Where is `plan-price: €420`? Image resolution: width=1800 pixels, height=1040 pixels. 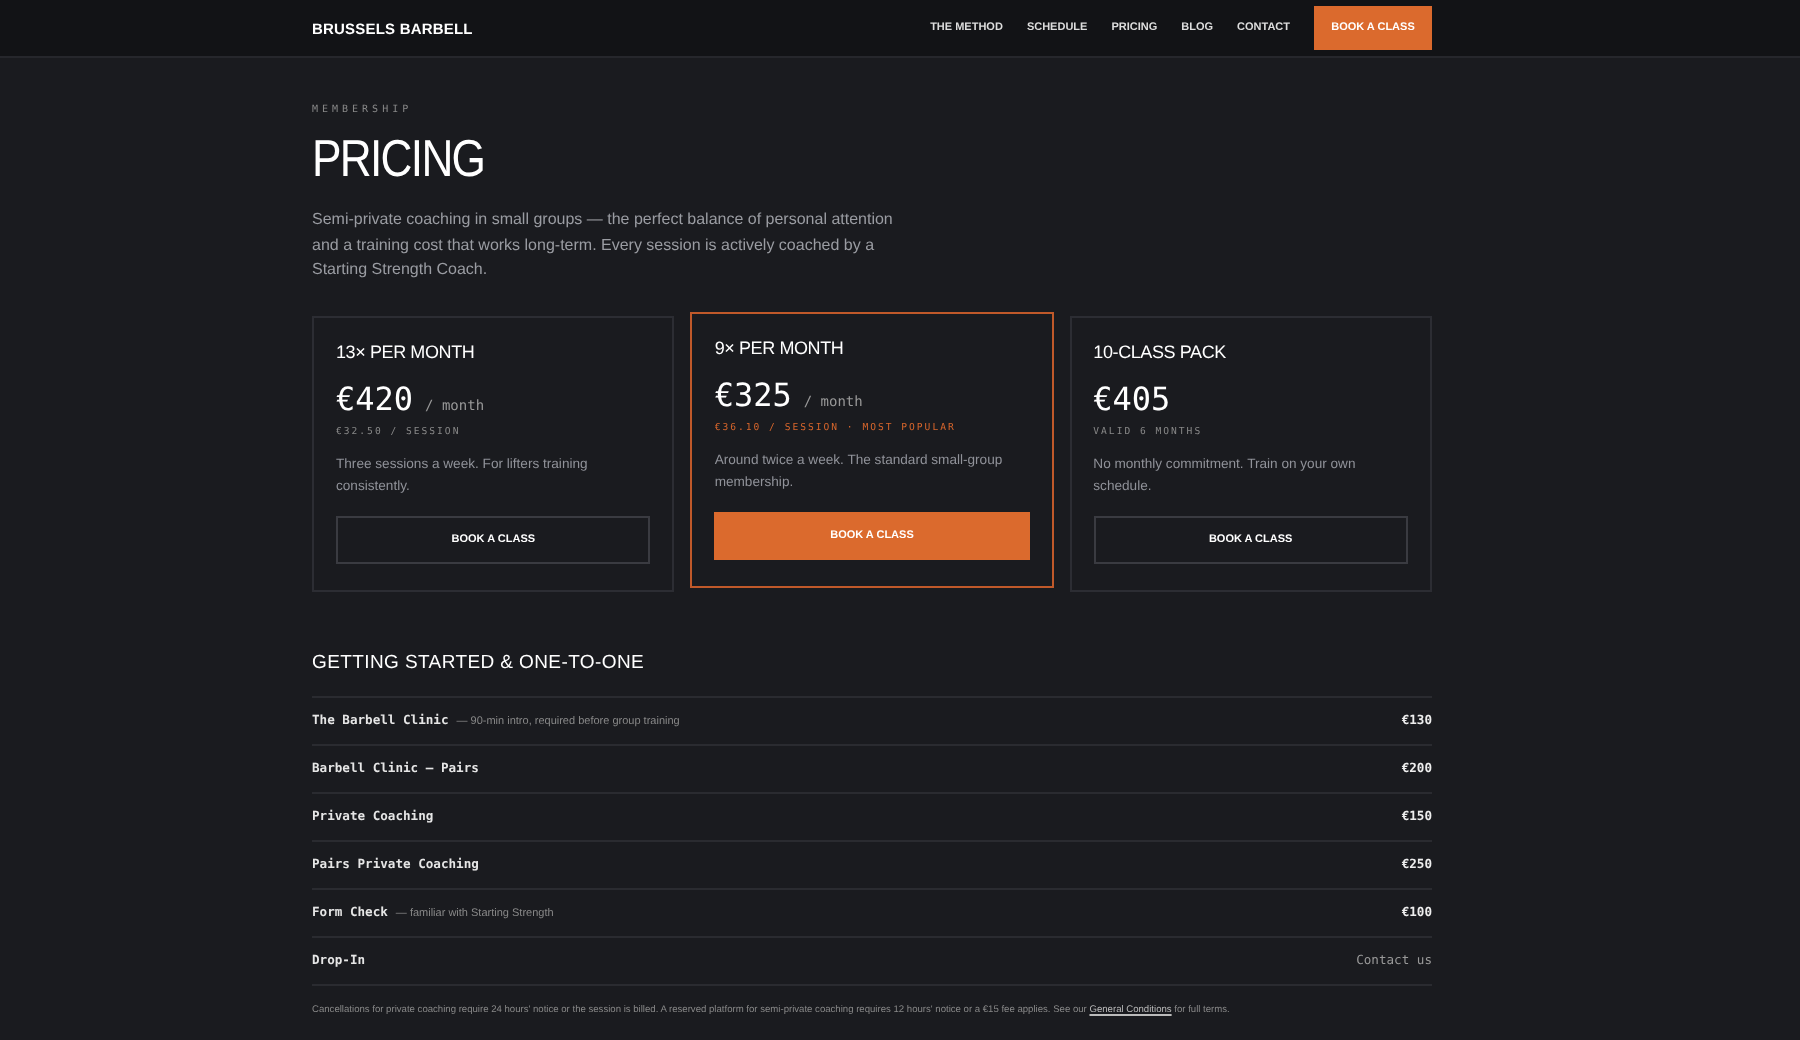 plan-price: €420 is located at coordinates (375, 398).